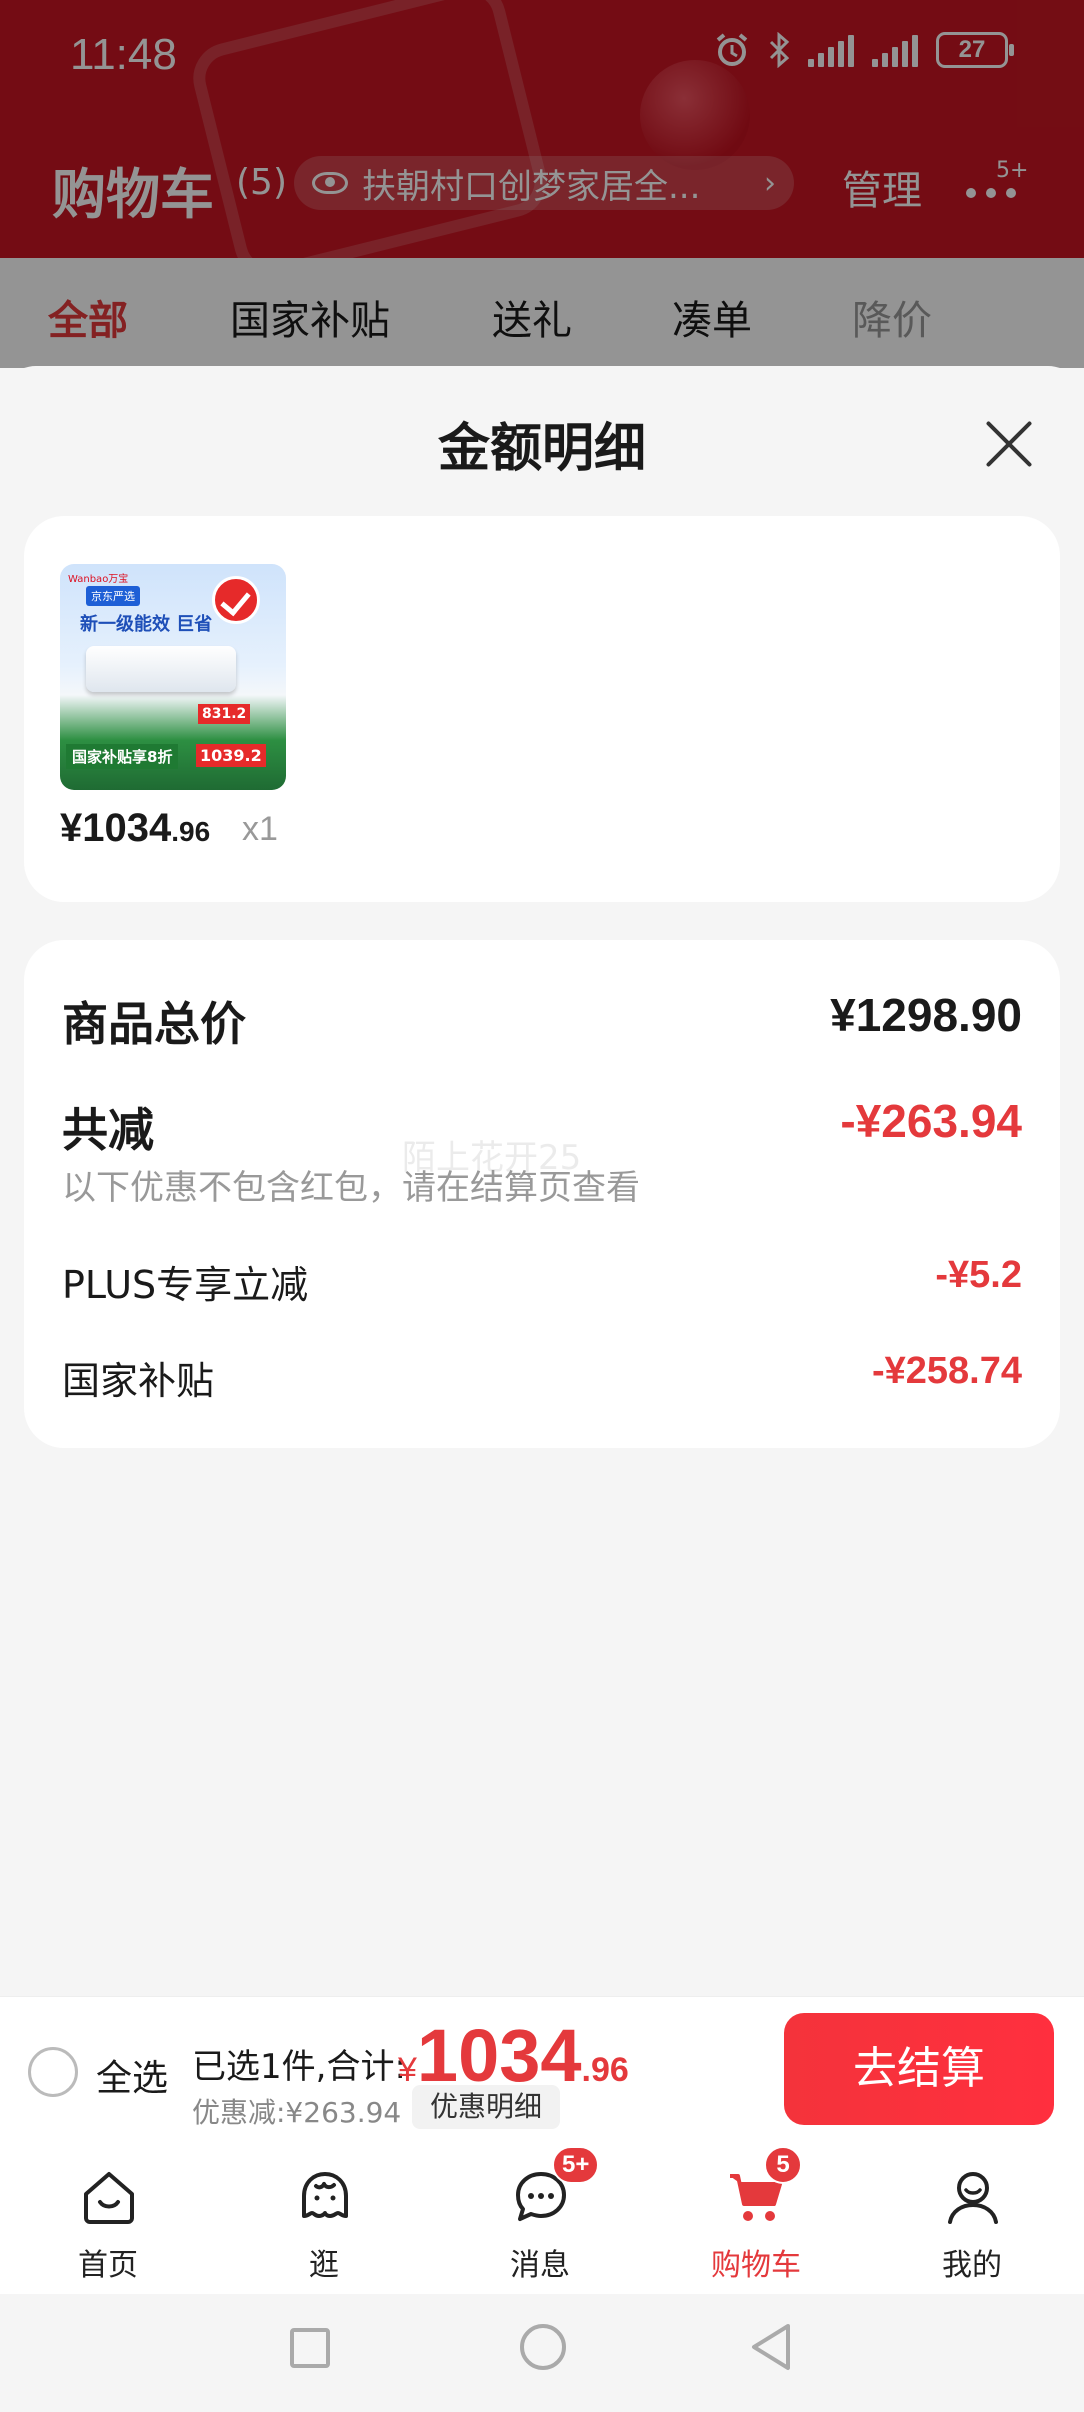  What do you see at coordinates (191, 831) in the screenshot?
I see `item-price-frac: .96` at bounding box center [191, 831].